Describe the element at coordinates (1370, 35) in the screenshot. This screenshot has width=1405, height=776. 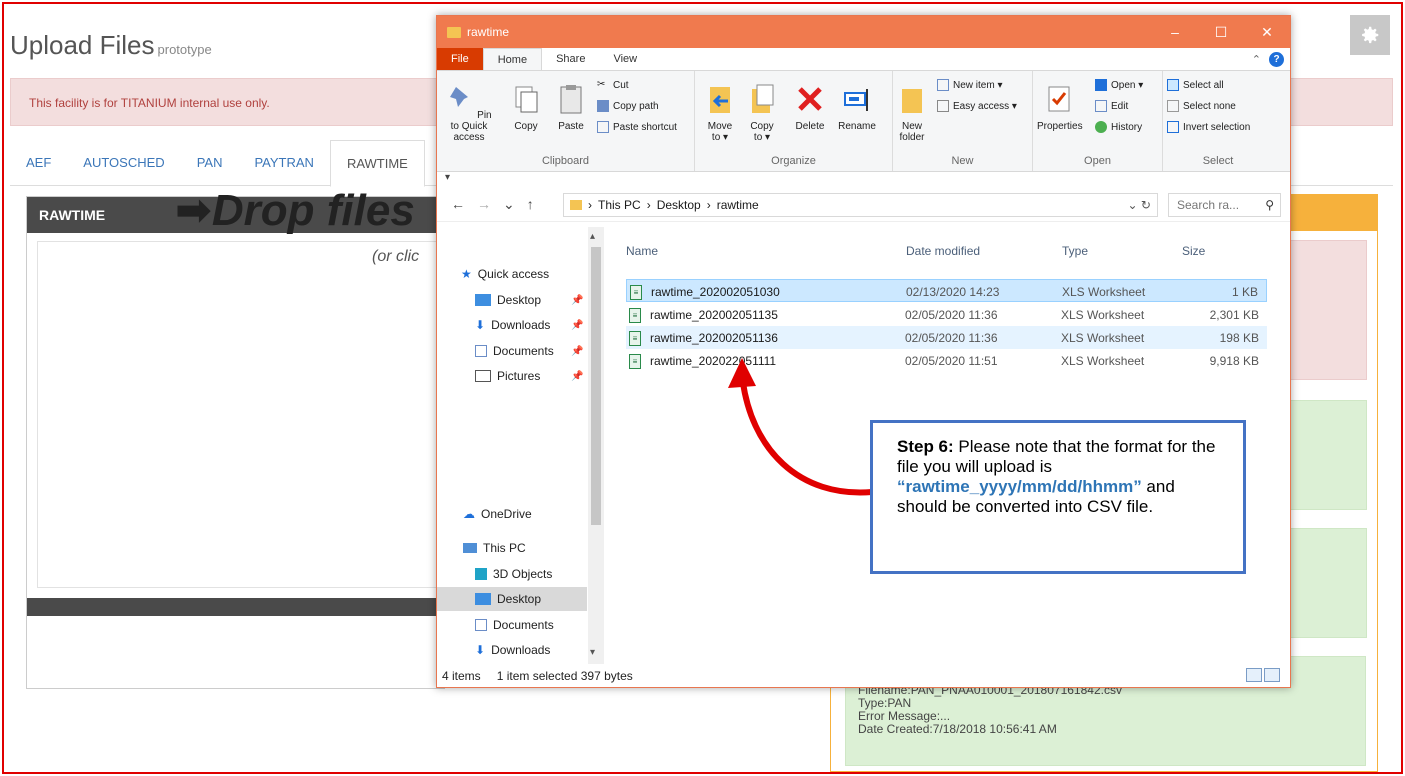
I see `settings-button` at that location.